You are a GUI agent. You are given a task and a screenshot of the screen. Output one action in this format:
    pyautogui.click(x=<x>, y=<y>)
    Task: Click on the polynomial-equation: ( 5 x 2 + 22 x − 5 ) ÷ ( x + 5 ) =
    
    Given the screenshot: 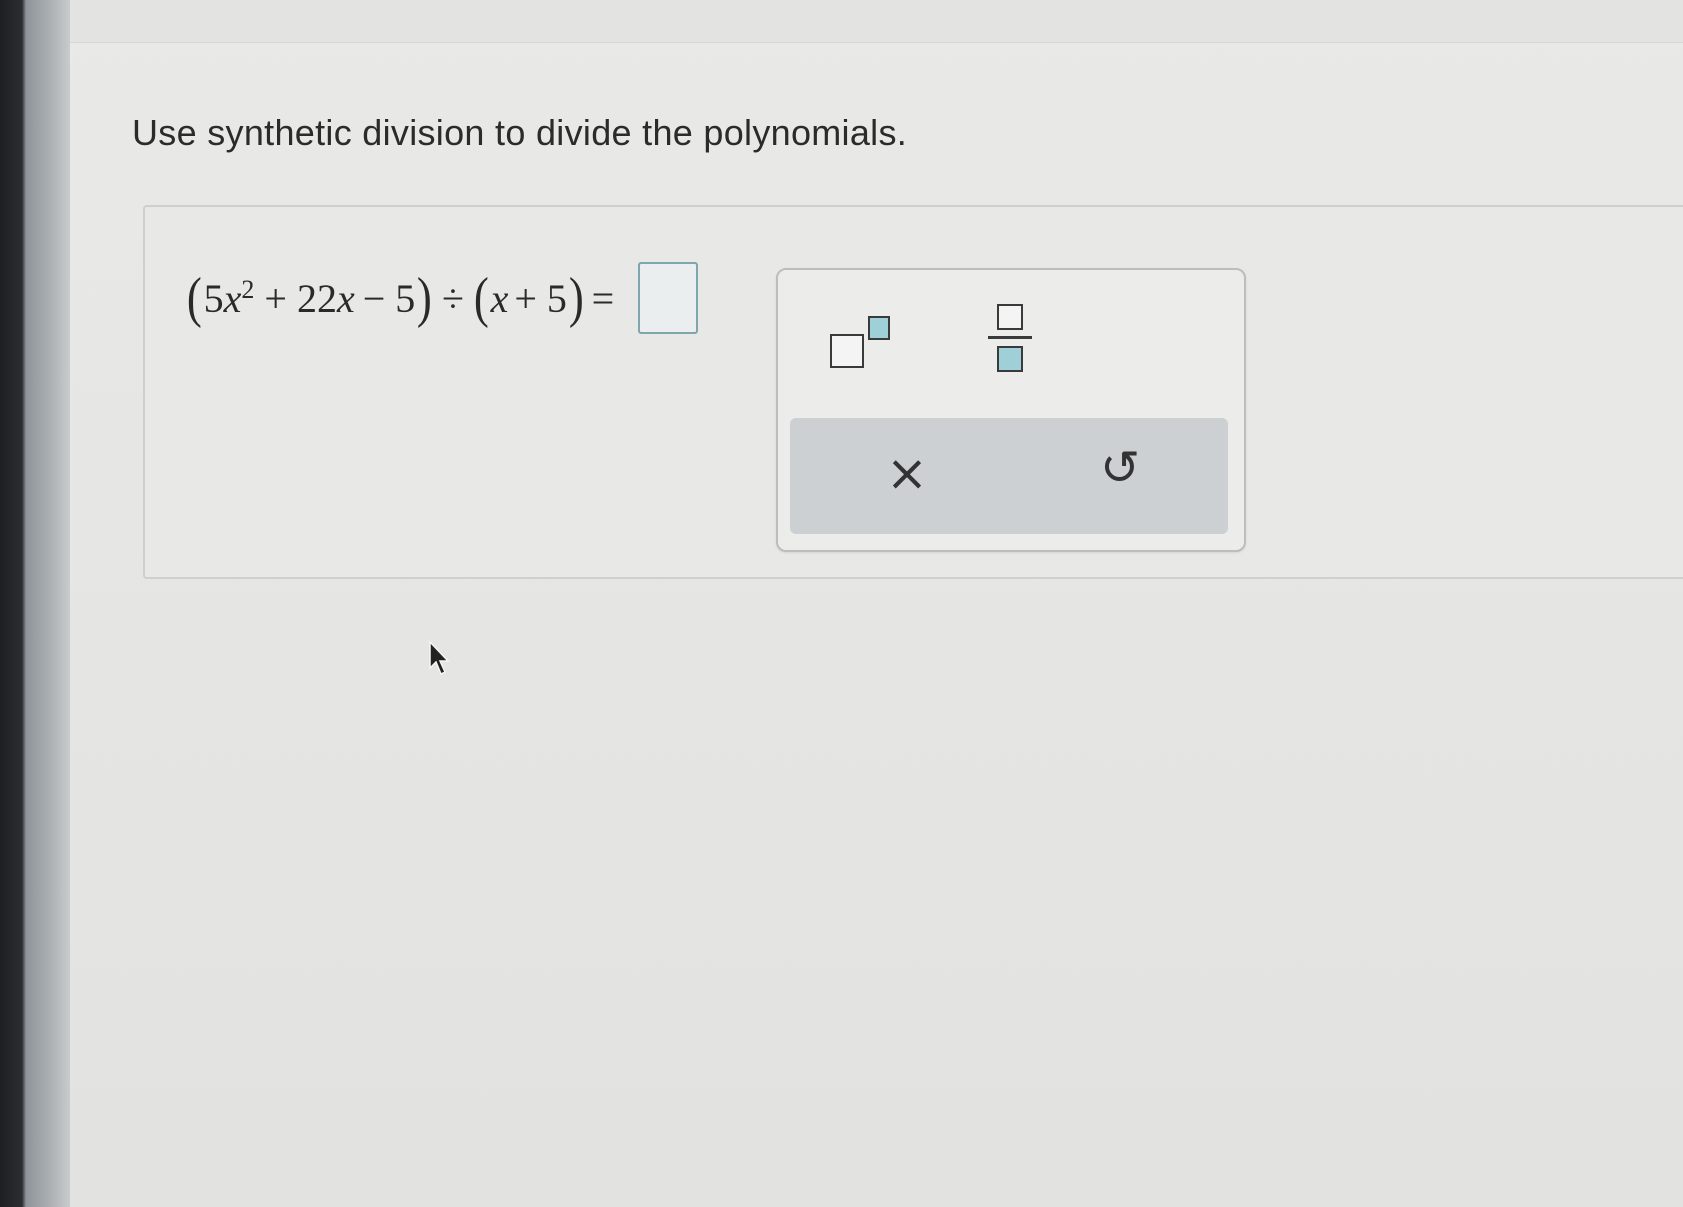 What is the action you would take?
    pyautogui.click(x=442, y=298)
    